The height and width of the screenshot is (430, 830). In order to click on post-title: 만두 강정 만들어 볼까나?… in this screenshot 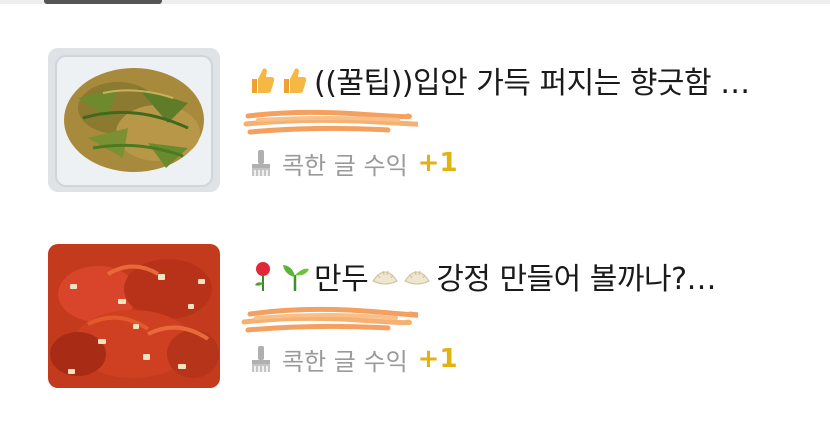, I will do `click(528, 276)`.